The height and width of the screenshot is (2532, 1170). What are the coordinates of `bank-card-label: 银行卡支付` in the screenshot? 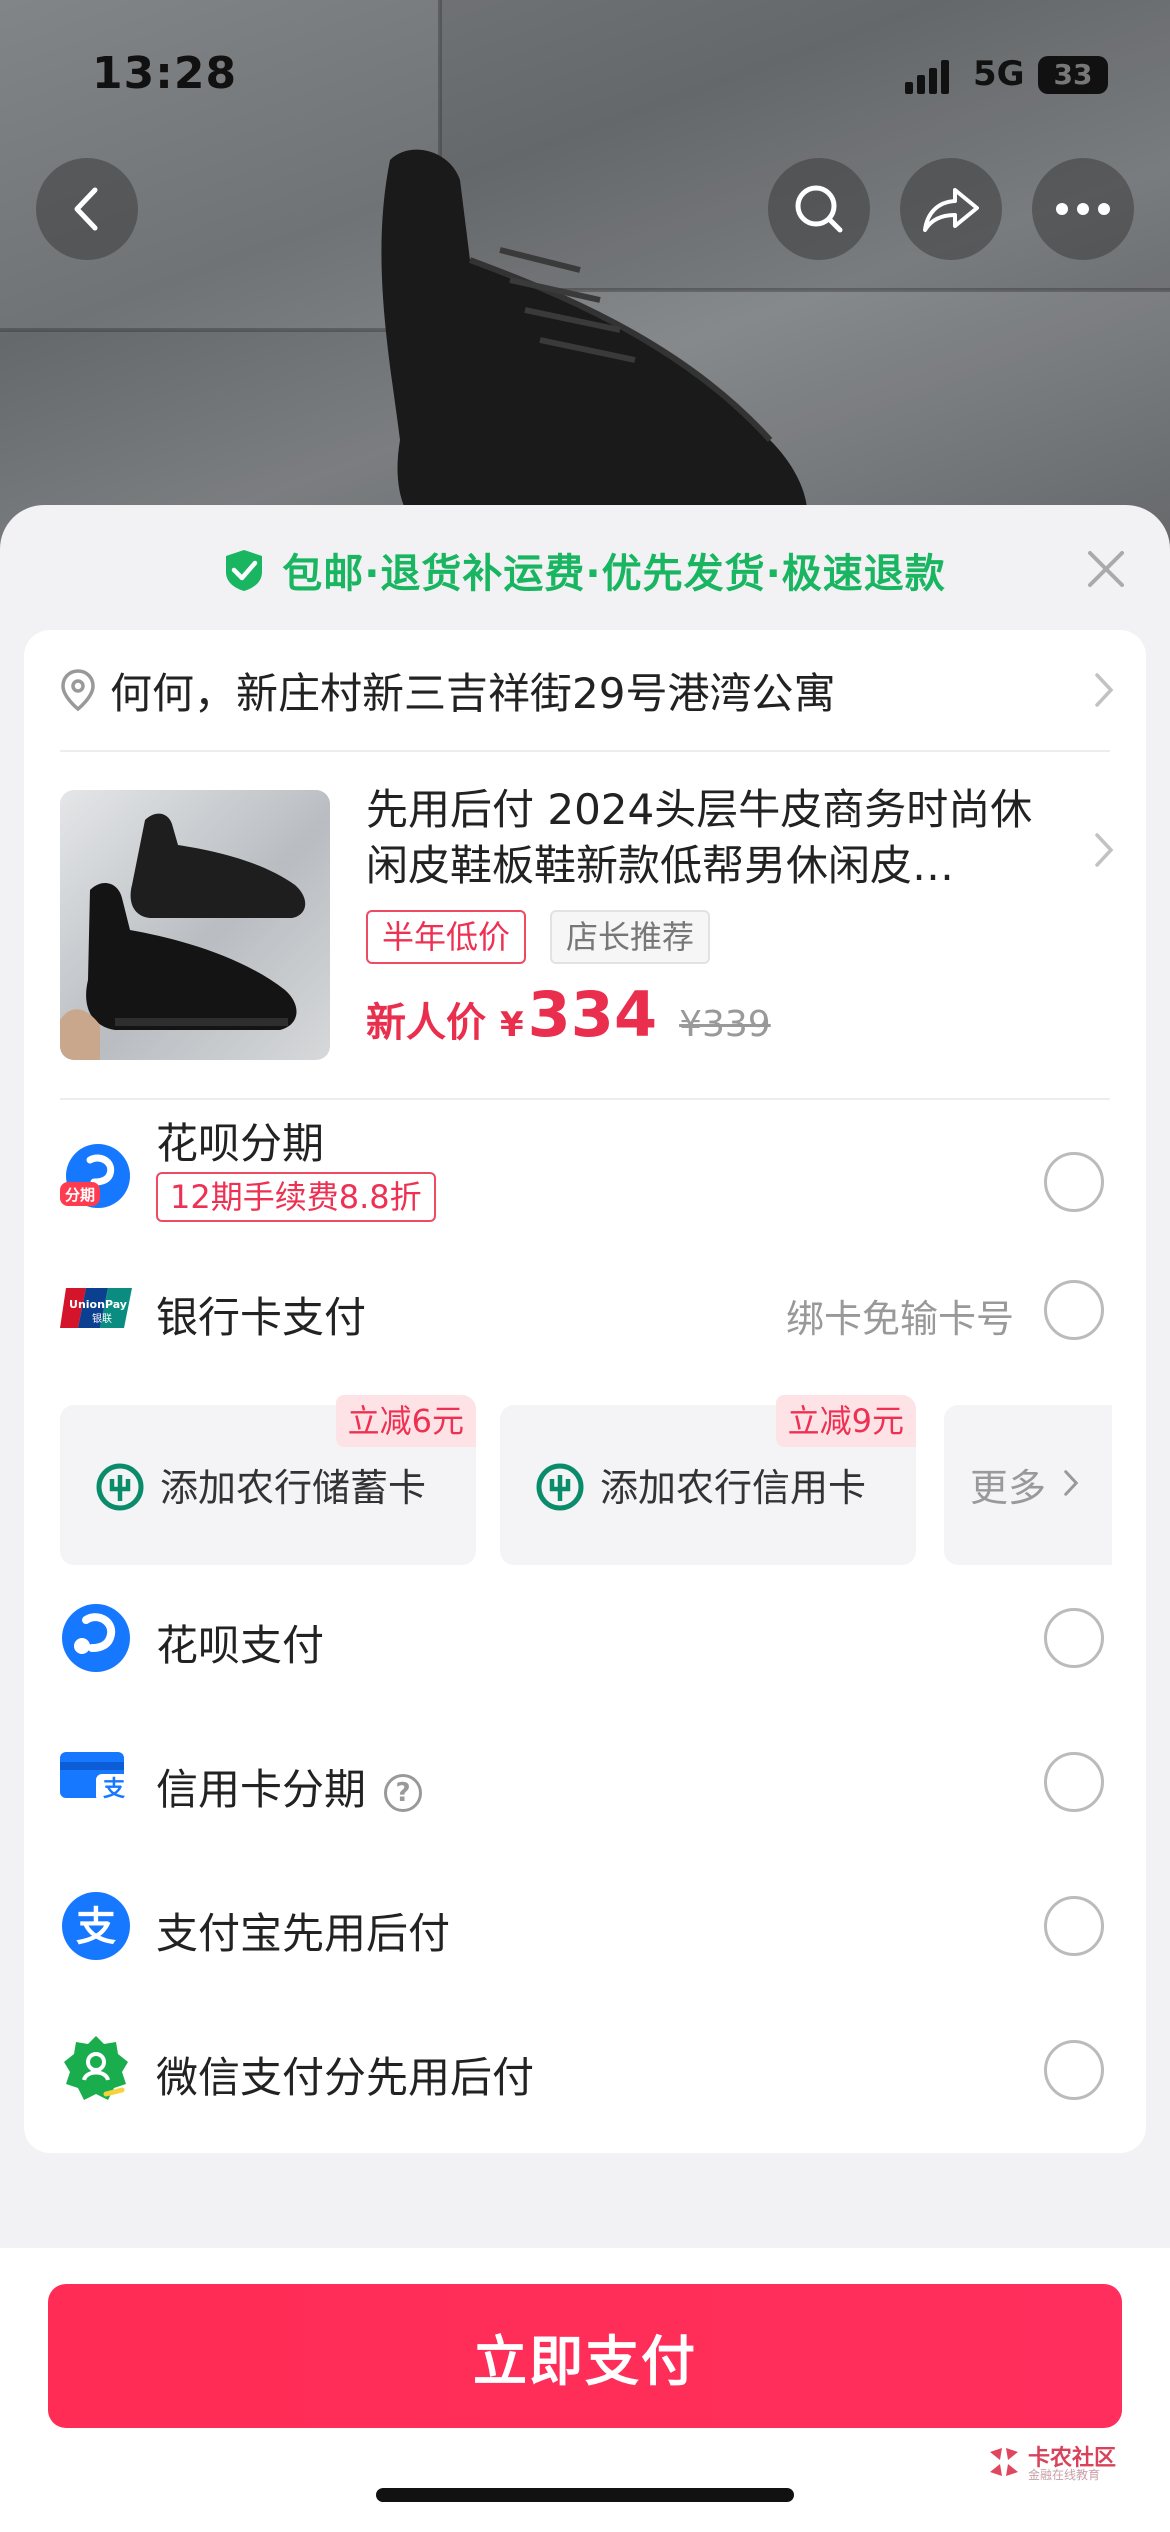 It's located at (261, 1317).